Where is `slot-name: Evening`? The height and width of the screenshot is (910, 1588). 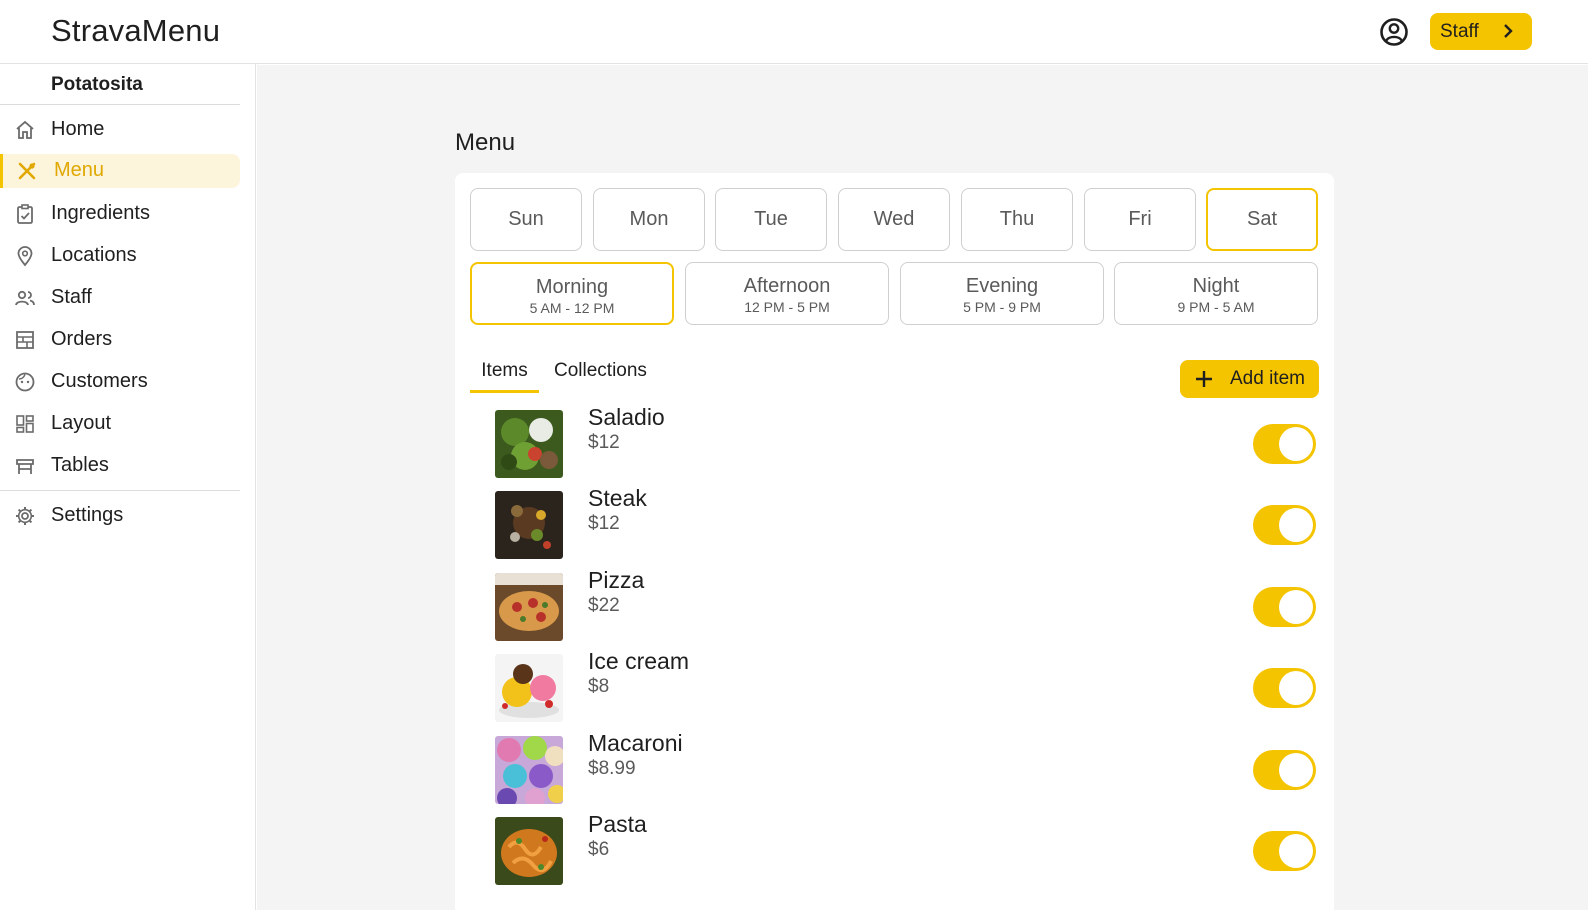 slot-name: Evening is located at coordinates (1002, 286).